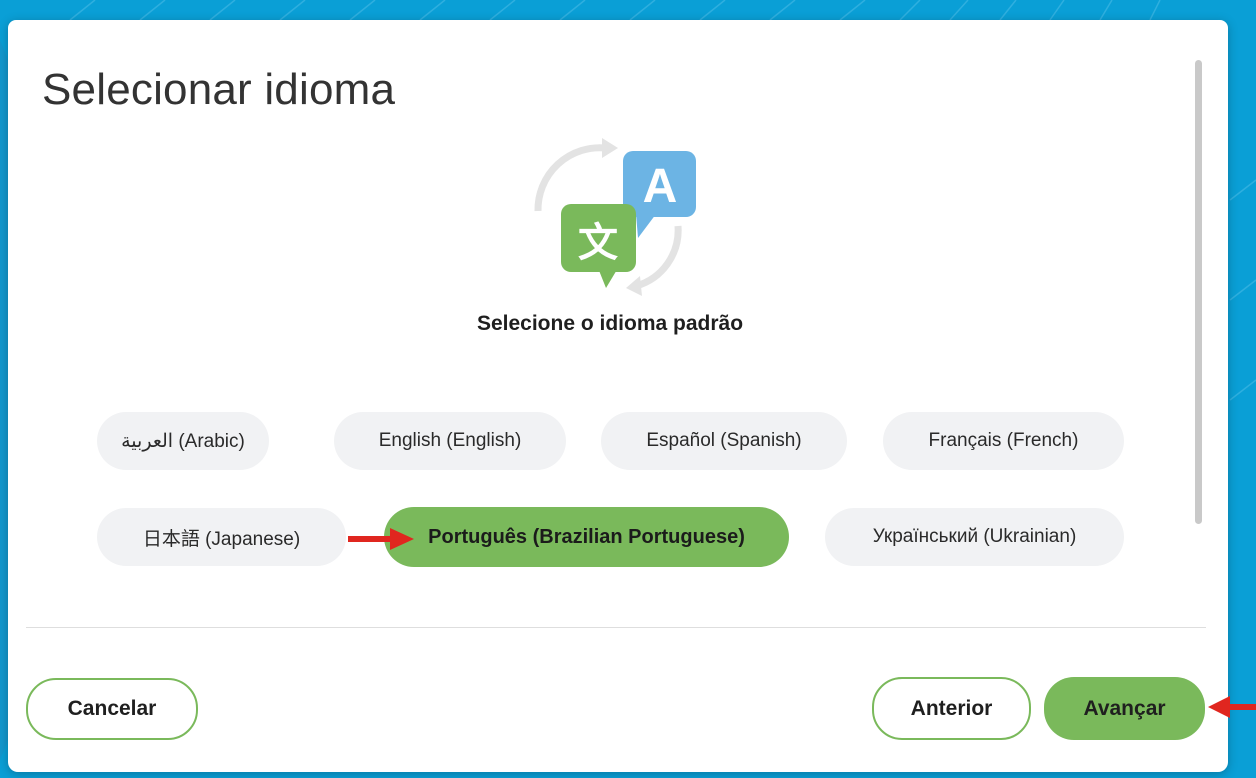 Image resolution: width=1256 pixels, height=778 pixels. I want to click on svg-text: 文, so click(598, 243).